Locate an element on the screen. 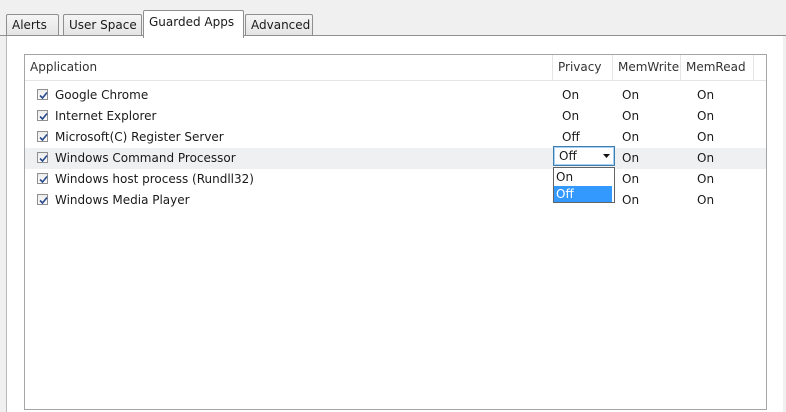 The height and width of the screenshot is (412, 786). tab-guarded-apps: Guarded Apps is located at coordinates (193, 24).